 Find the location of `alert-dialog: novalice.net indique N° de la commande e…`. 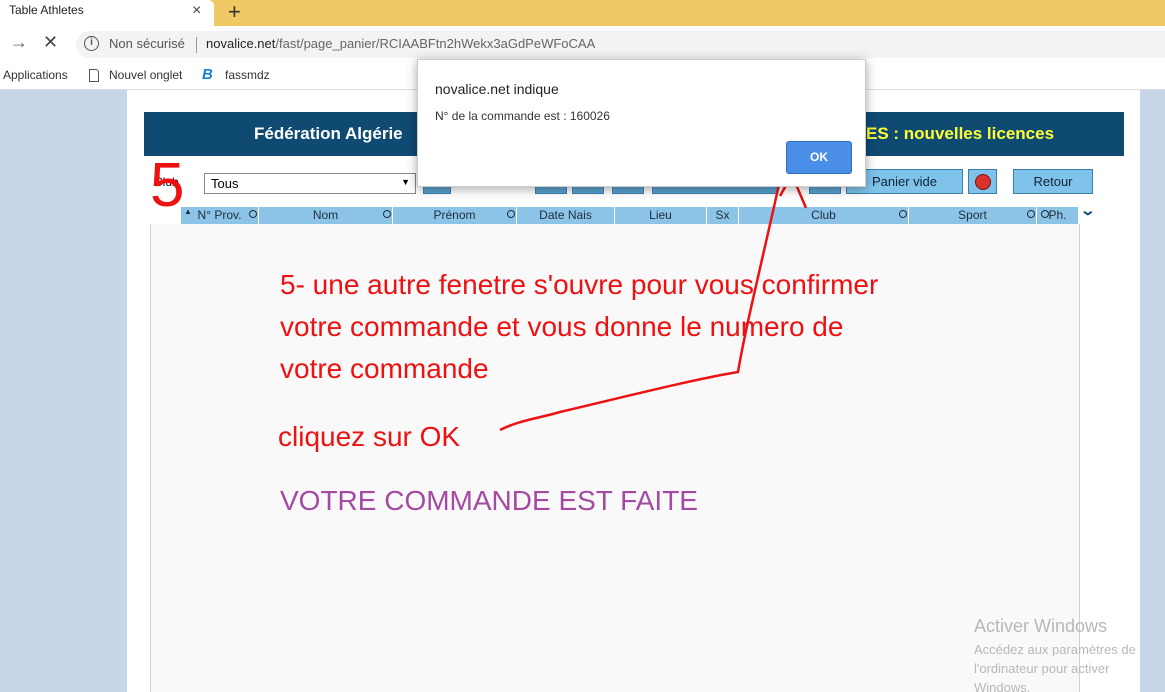

alert-dialog: novalice.net indique N° de la commande e… is located at coordinates (641, 123).